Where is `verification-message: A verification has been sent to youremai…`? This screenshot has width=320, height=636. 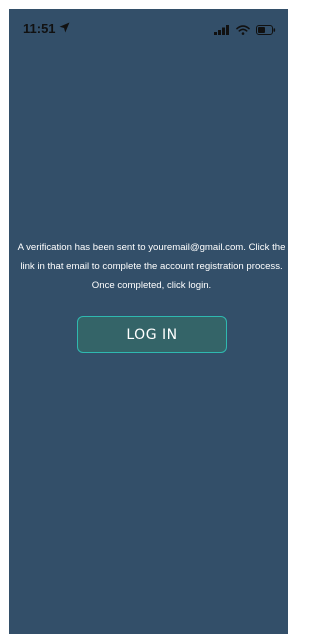
verification-message: A verification has been sent to youremai… is located at coordinates (151, 266).